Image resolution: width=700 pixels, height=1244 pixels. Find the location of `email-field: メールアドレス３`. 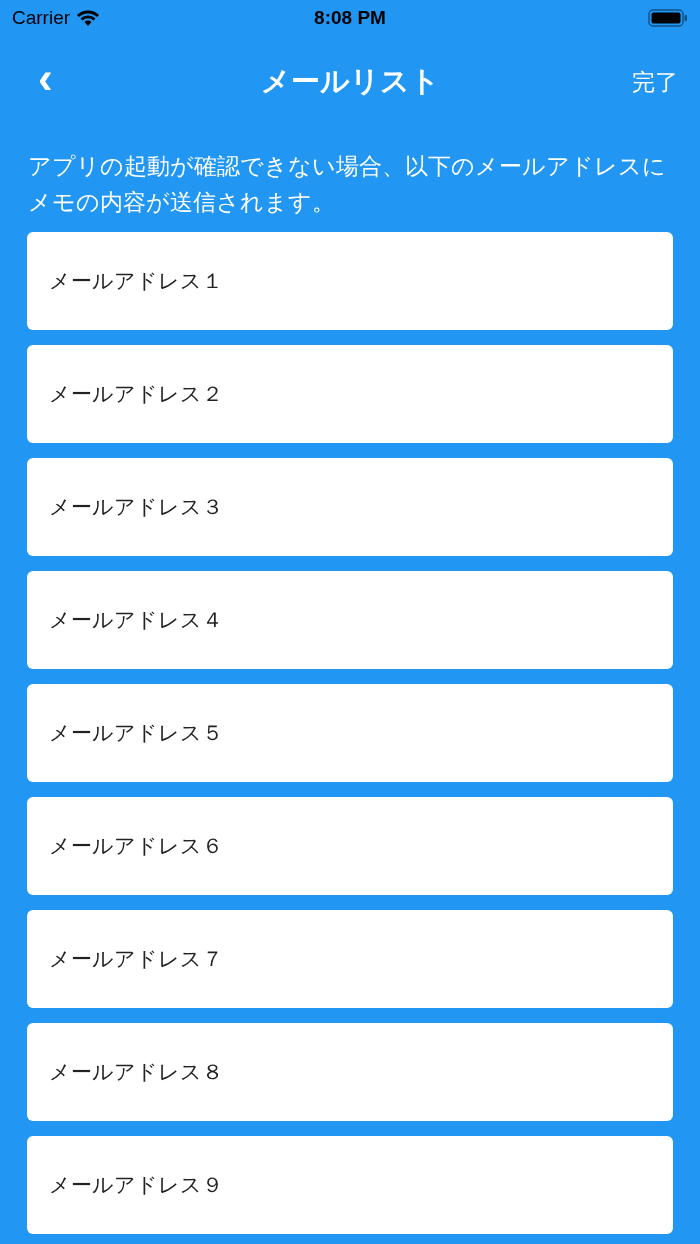

email-field: メールアドレス３ is located at coordinates (350, 507).